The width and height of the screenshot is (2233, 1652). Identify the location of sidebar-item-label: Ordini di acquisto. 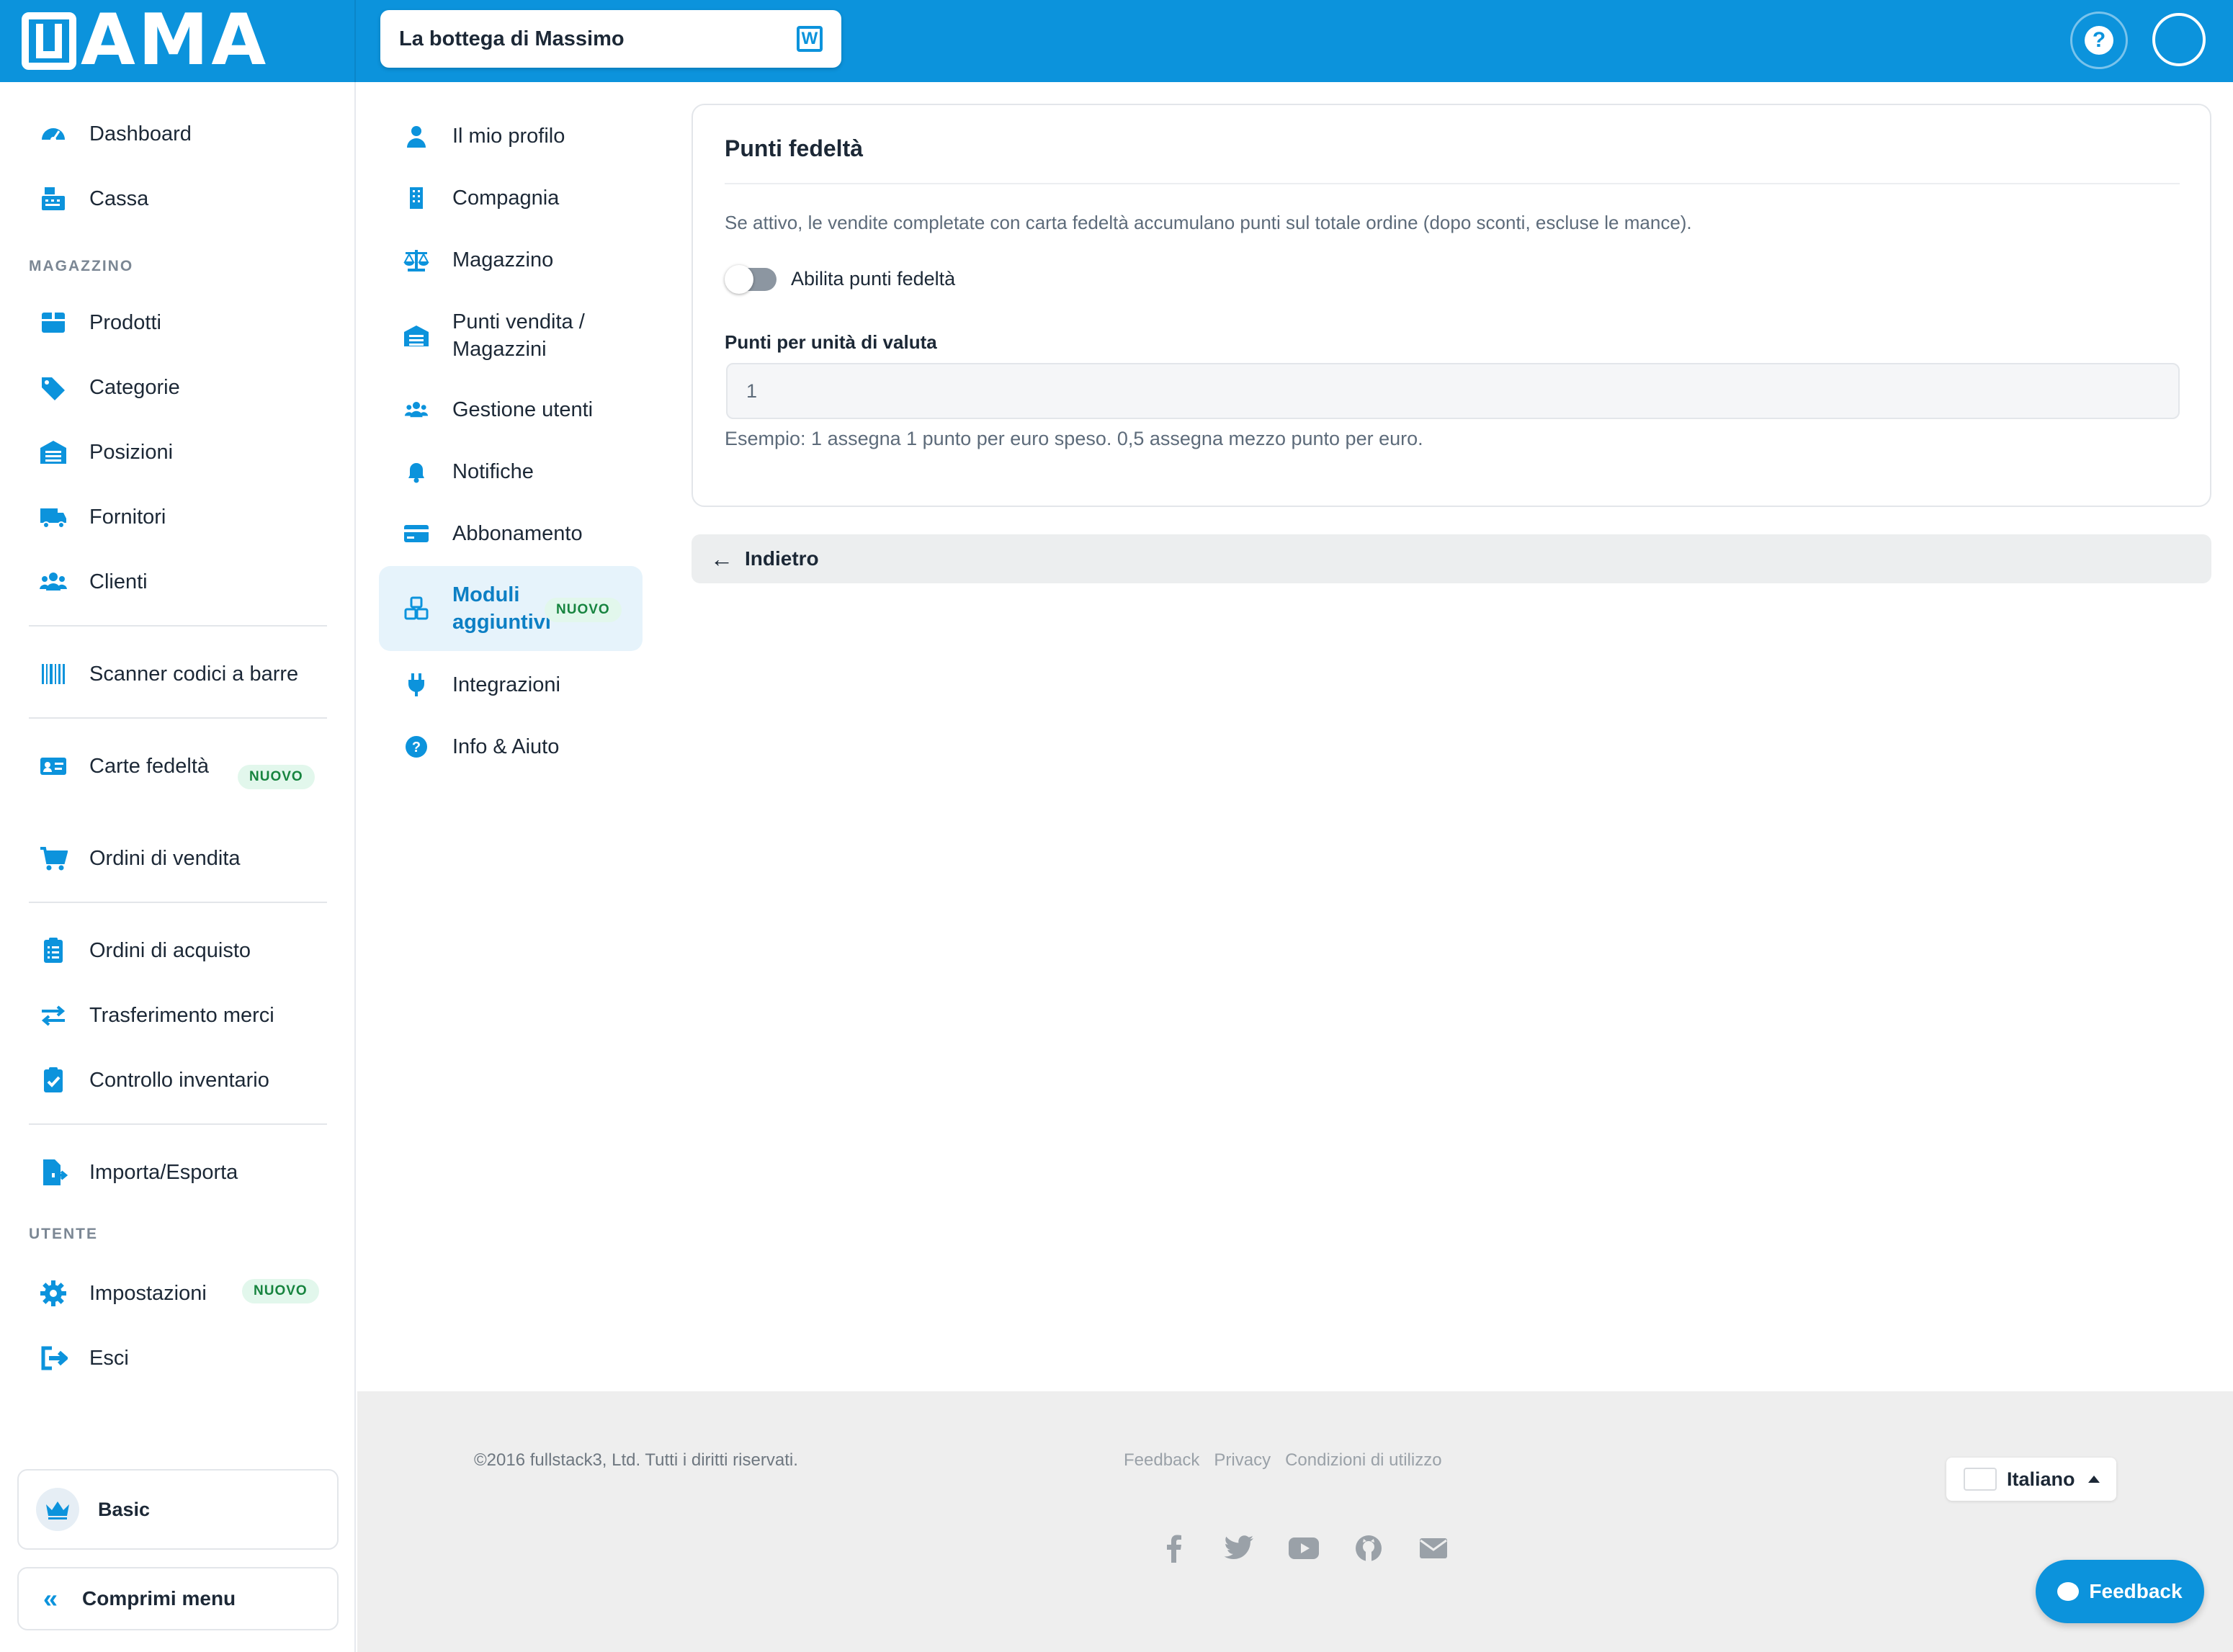
(170, 950).